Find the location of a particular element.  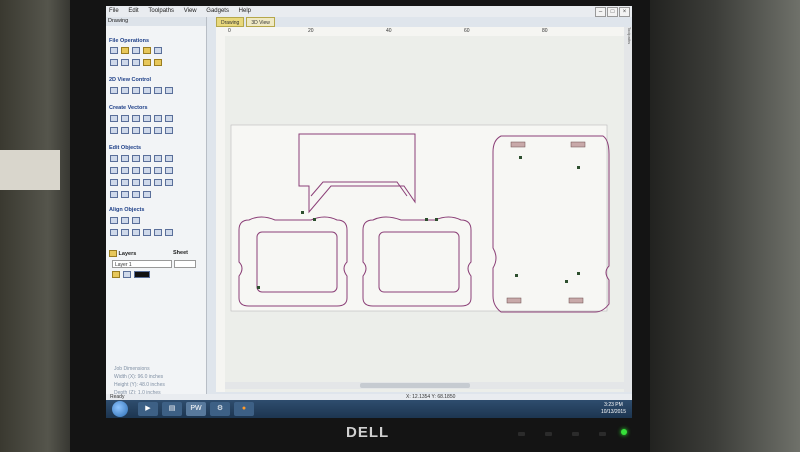

menu-edit: Edit is located at coordinates (134, 10).